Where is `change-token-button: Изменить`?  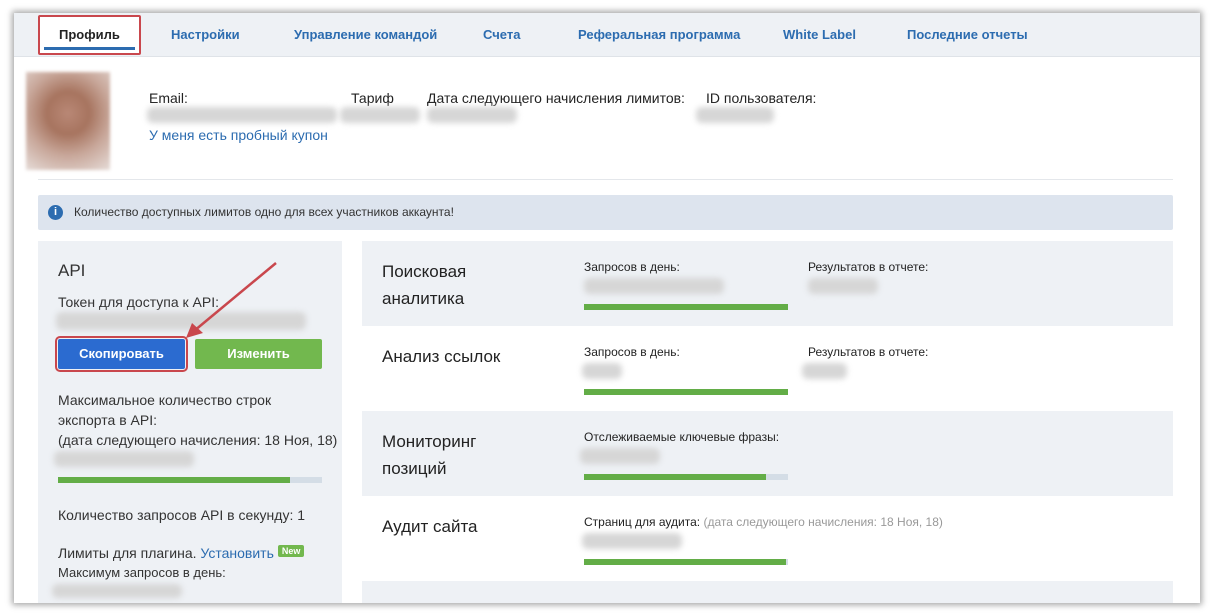 change-token-button: Изменить is located at coordinates (258, 354).